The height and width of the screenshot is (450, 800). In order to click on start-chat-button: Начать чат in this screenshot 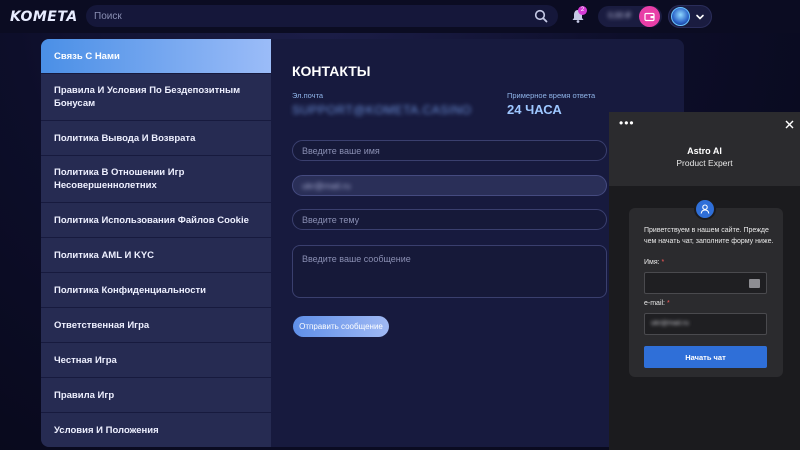, I will do `click(705, 357)`.